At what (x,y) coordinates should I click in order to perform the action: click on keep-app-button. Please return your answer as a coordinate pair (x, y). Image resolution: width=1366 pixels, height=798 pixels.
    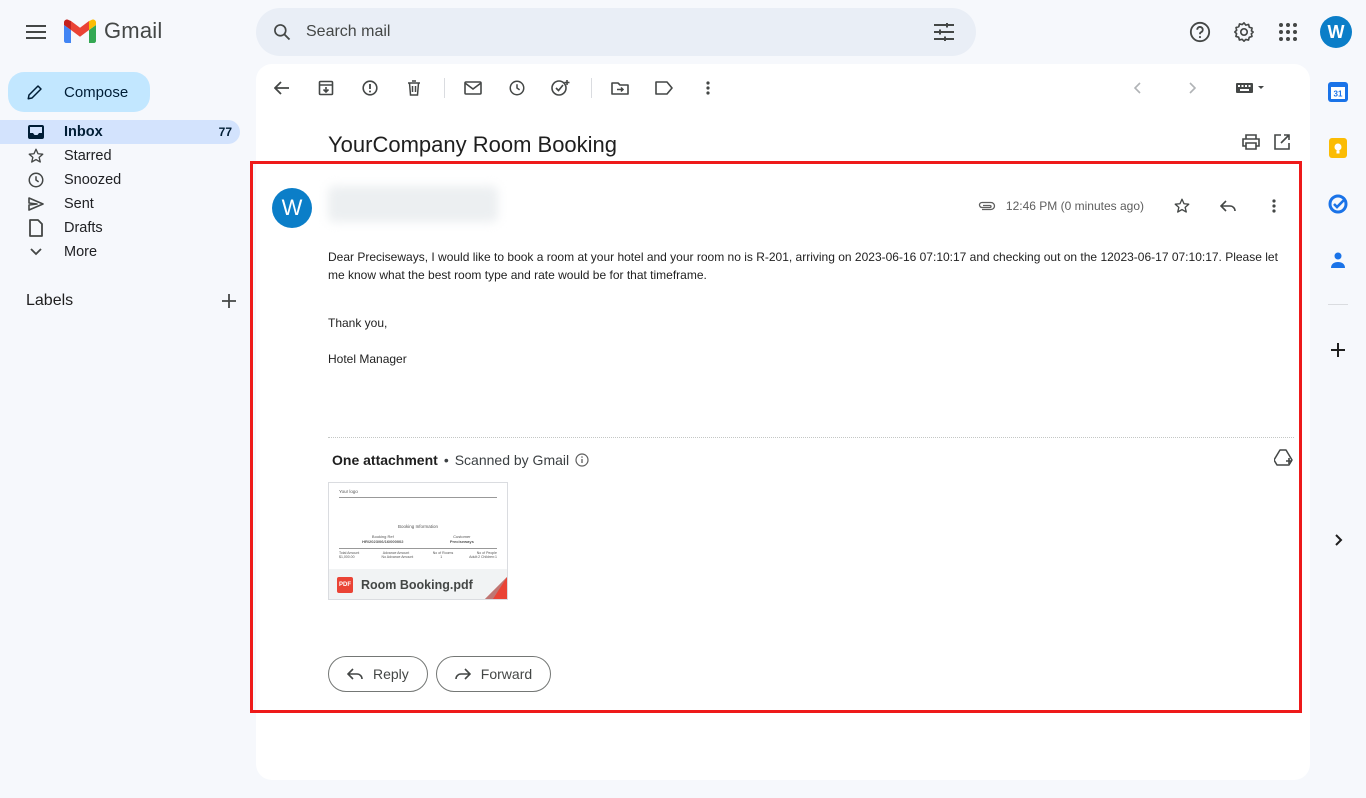
    Looking at the image, I should click on (1338, 148).